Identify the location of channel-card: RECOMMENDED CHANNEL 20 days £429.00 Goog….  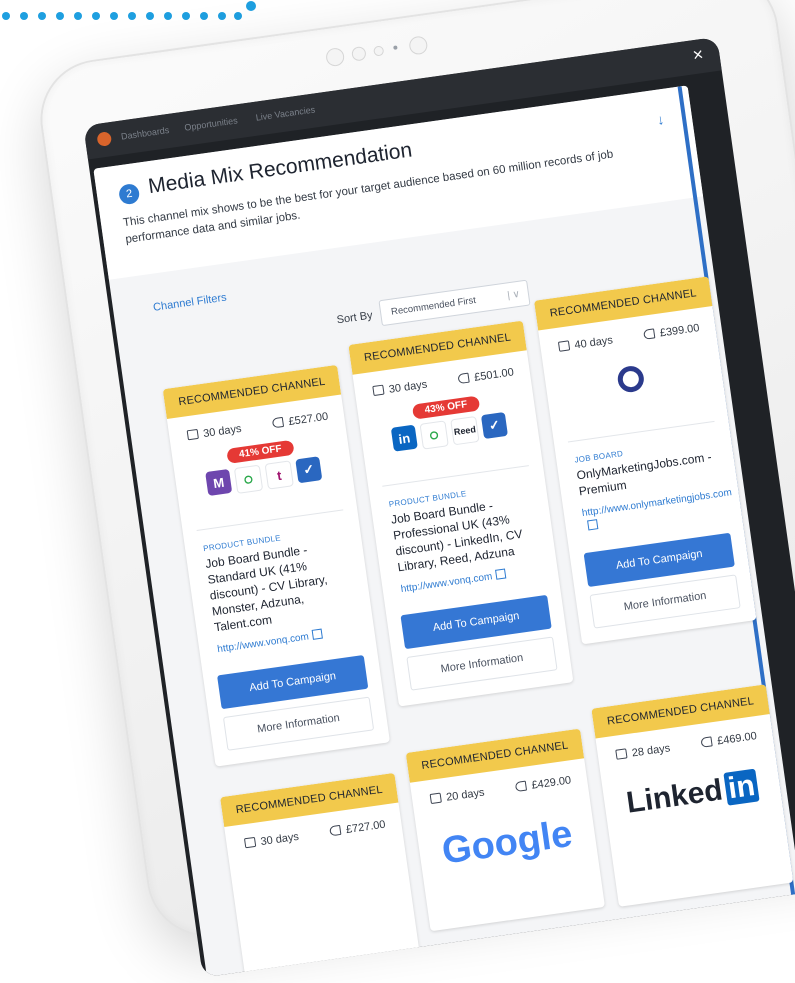
(505, 830).